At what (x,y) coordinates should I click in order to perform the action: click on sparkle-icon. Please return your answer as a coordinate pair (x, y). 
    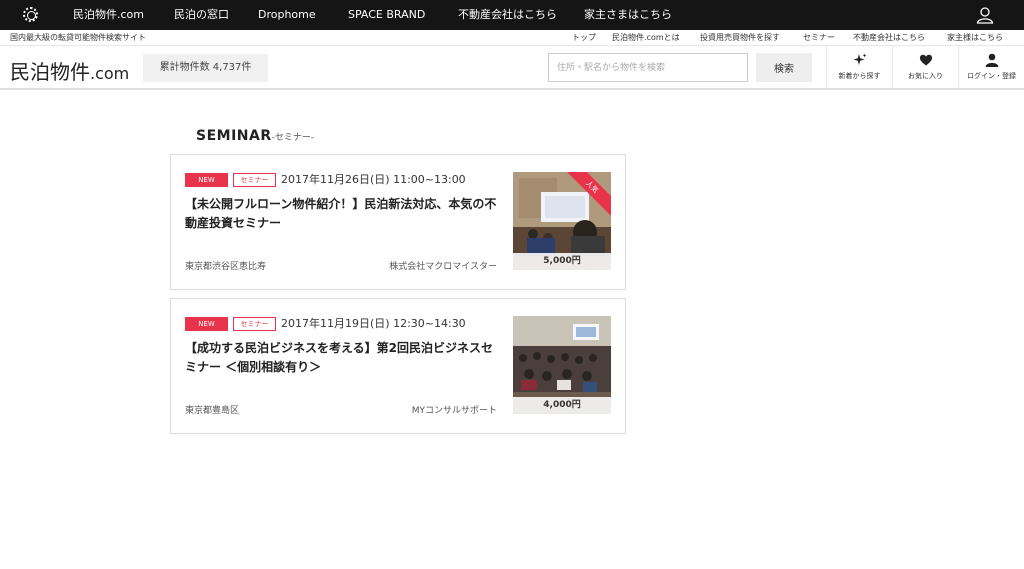
    Looking at the image, I should click on (859, 59).